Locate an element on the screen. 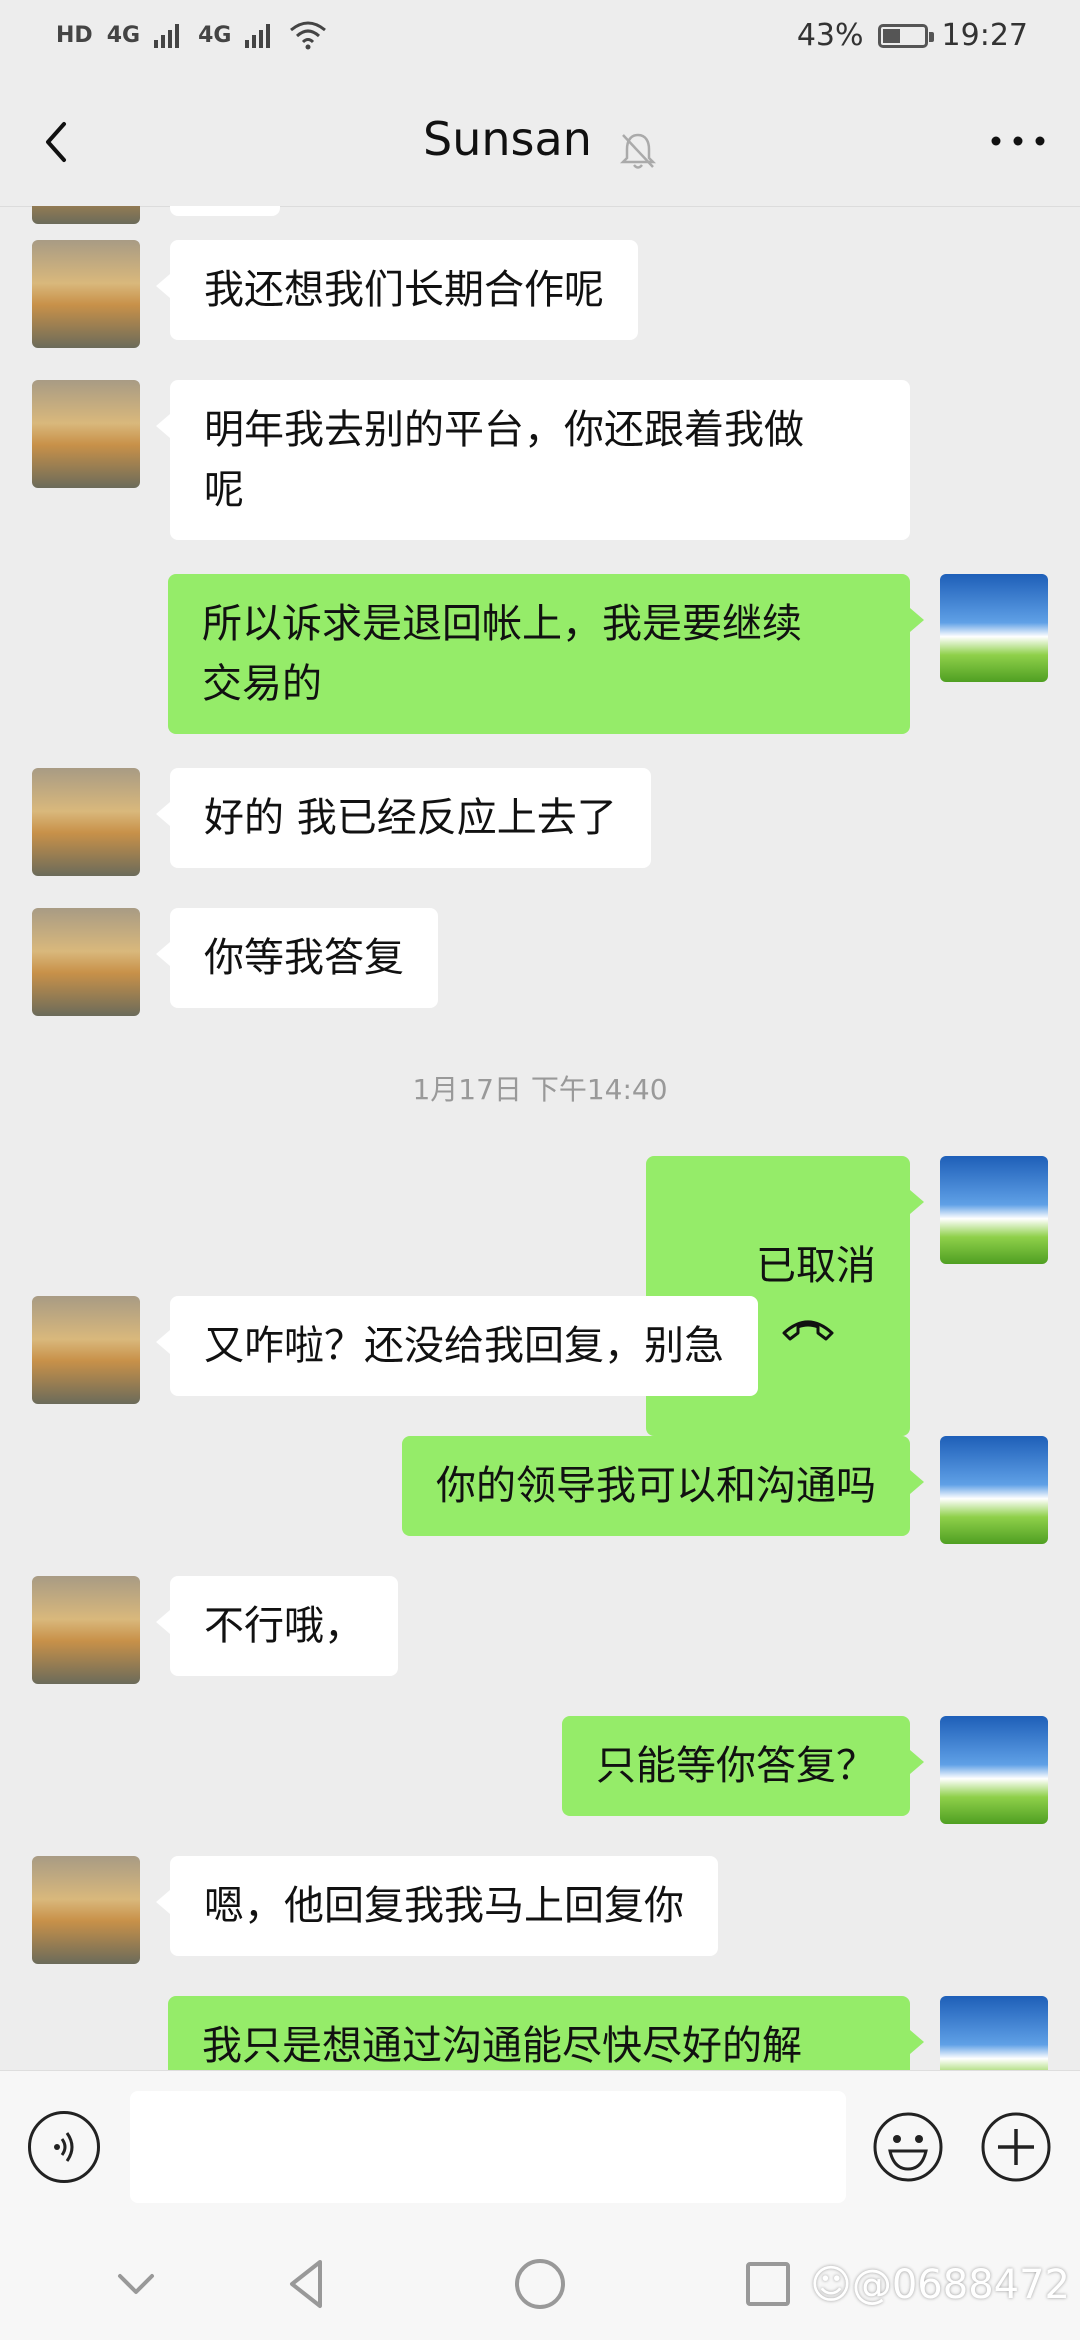 The height and width of the screenshot is (2340, 1080). message-bubble: 你的领导我可以和沟通吗 is located at coordinates (663, 1486).